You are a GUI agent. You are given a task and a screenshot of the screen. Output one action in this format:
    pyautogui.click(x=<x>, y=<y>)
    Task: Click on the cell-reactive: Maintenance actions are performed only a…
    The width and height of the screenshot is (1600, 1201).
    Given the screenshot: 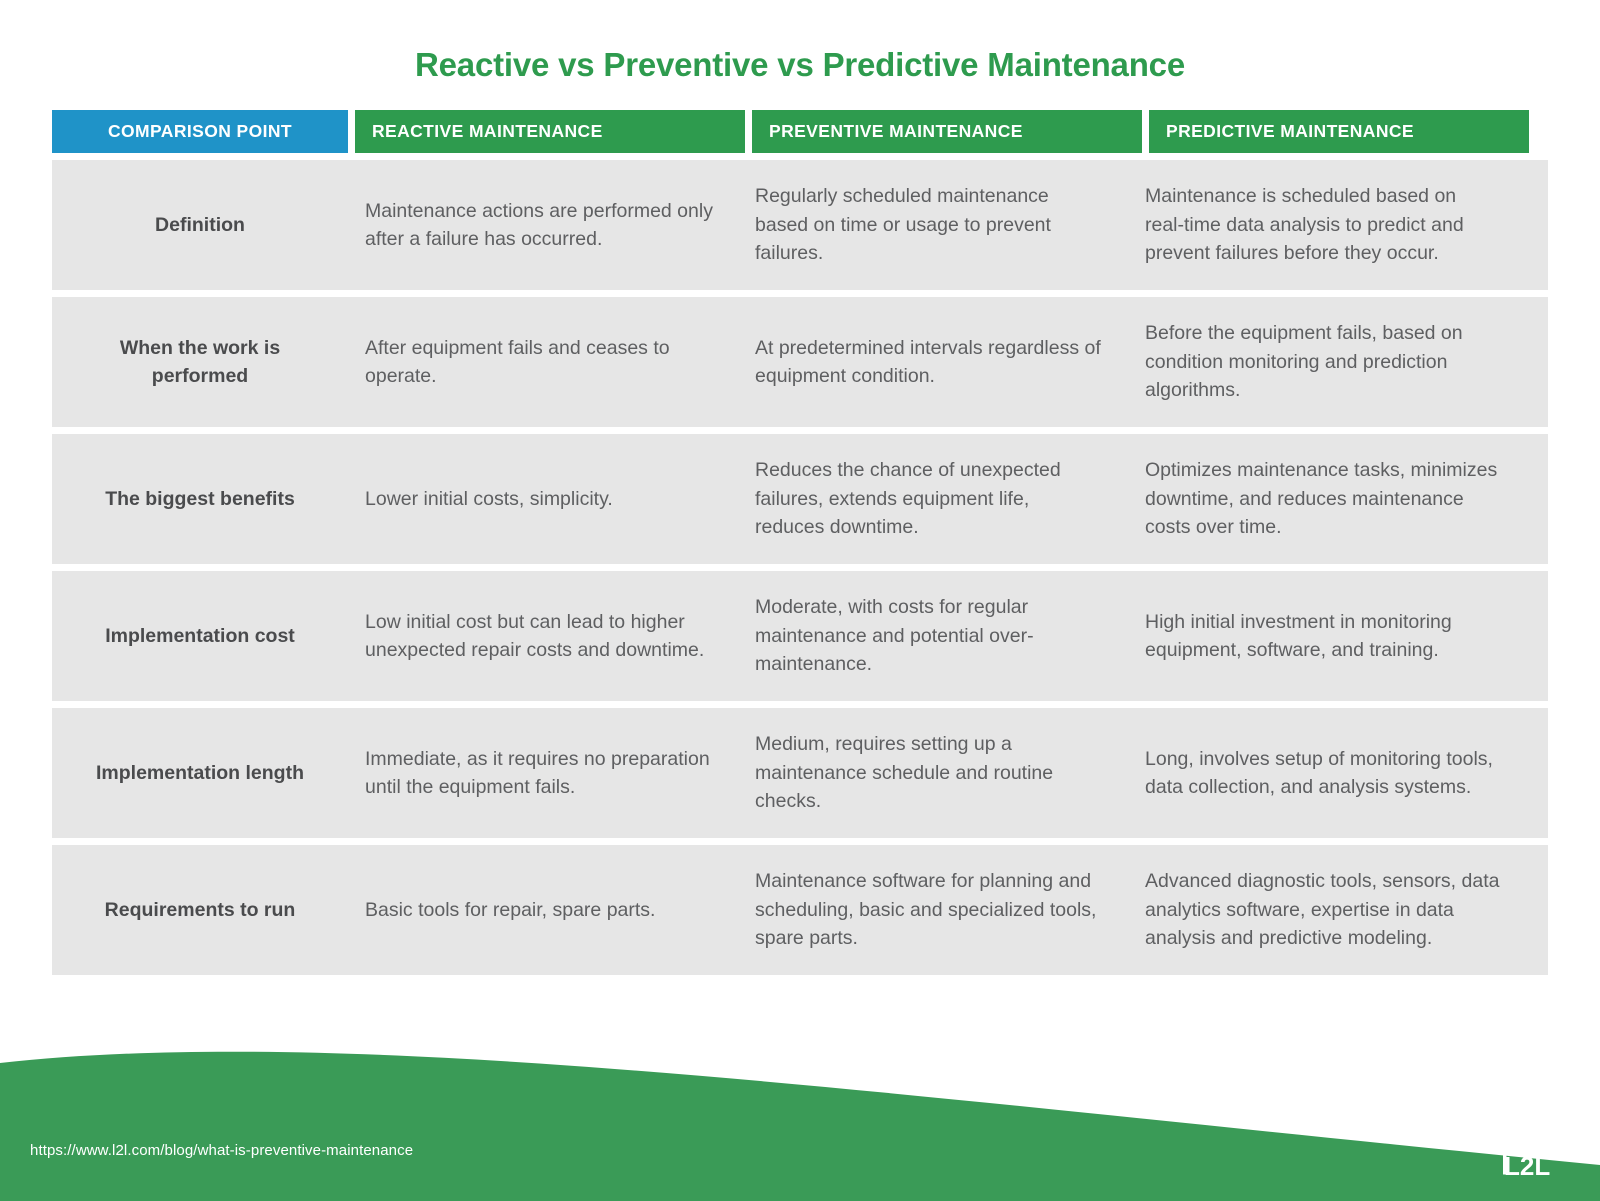 What is the action you would take?
    pyautogui.click(x=539, y=224)
    